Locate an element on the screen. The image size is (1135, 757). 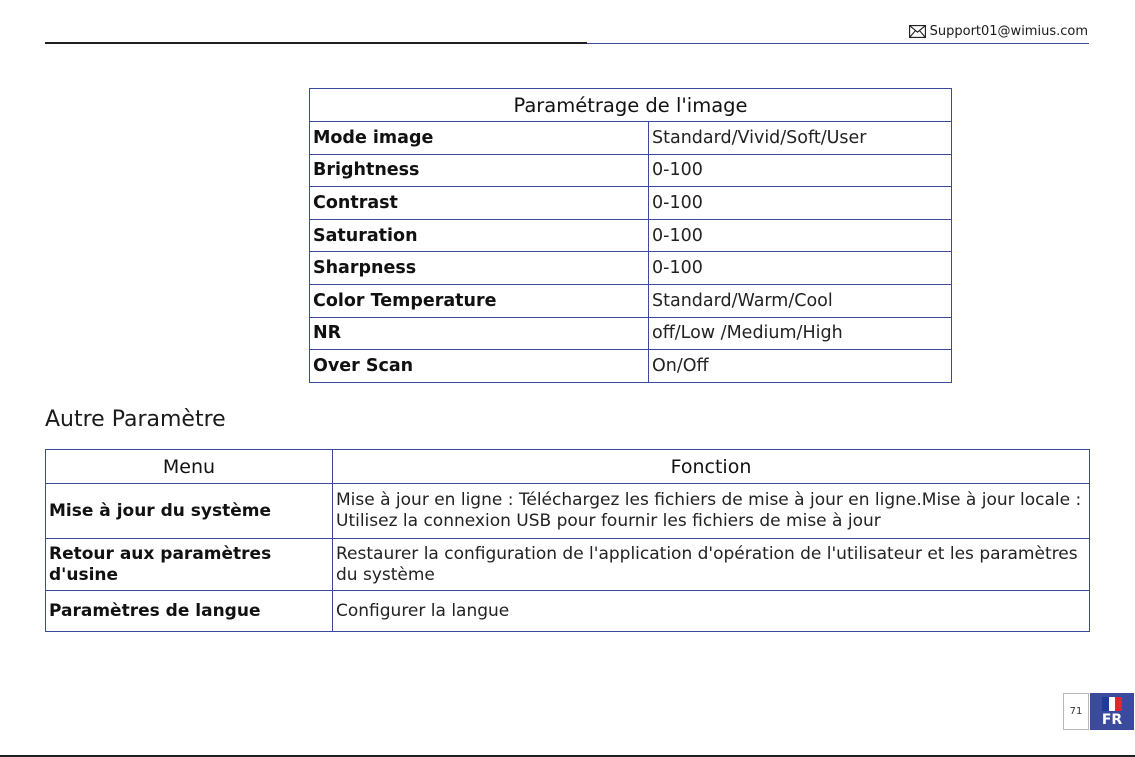
language-badge: FR is located at coordinates (1112, 711).